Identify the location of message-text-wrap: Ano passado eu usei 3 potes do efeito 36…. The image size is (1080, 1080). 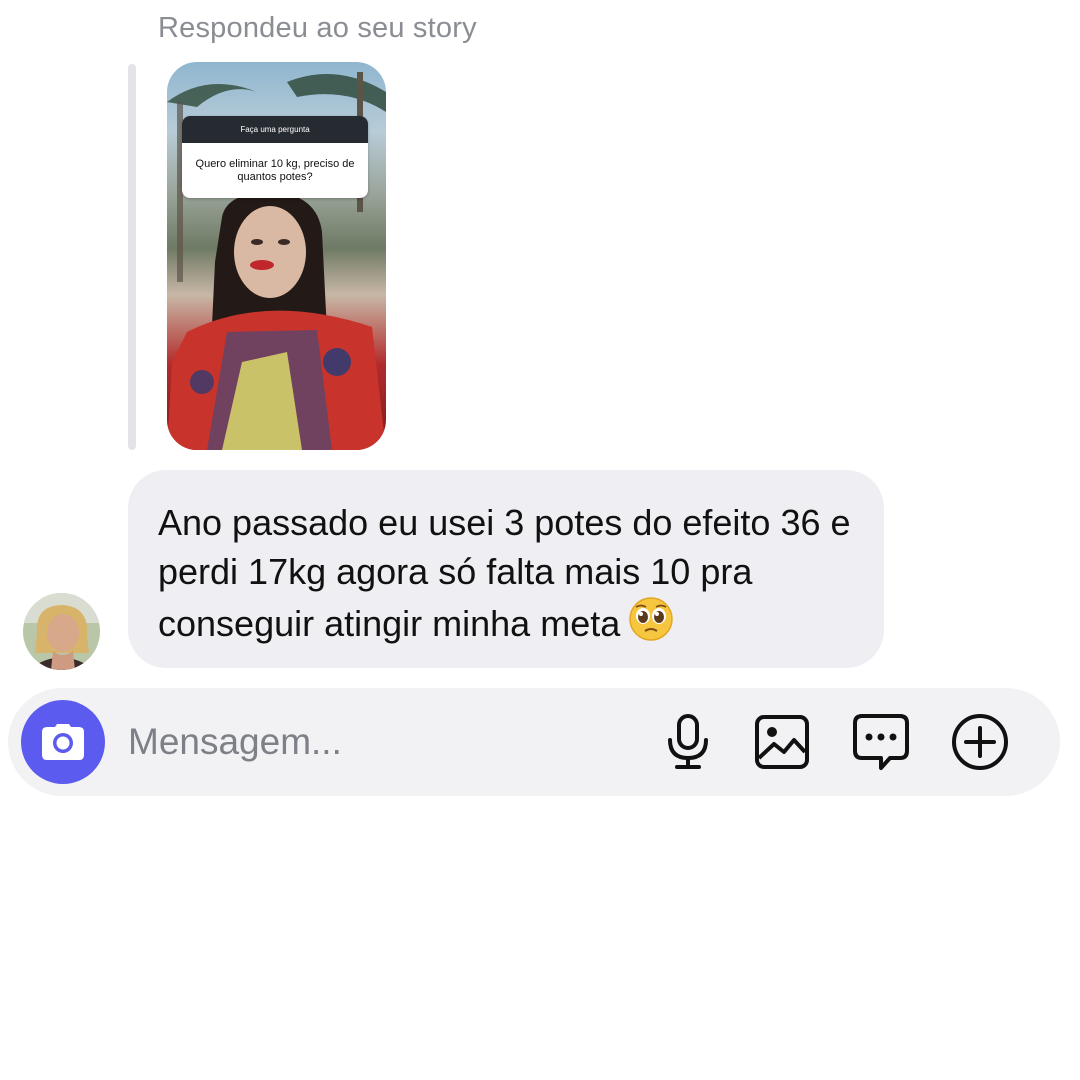
(513, 576).